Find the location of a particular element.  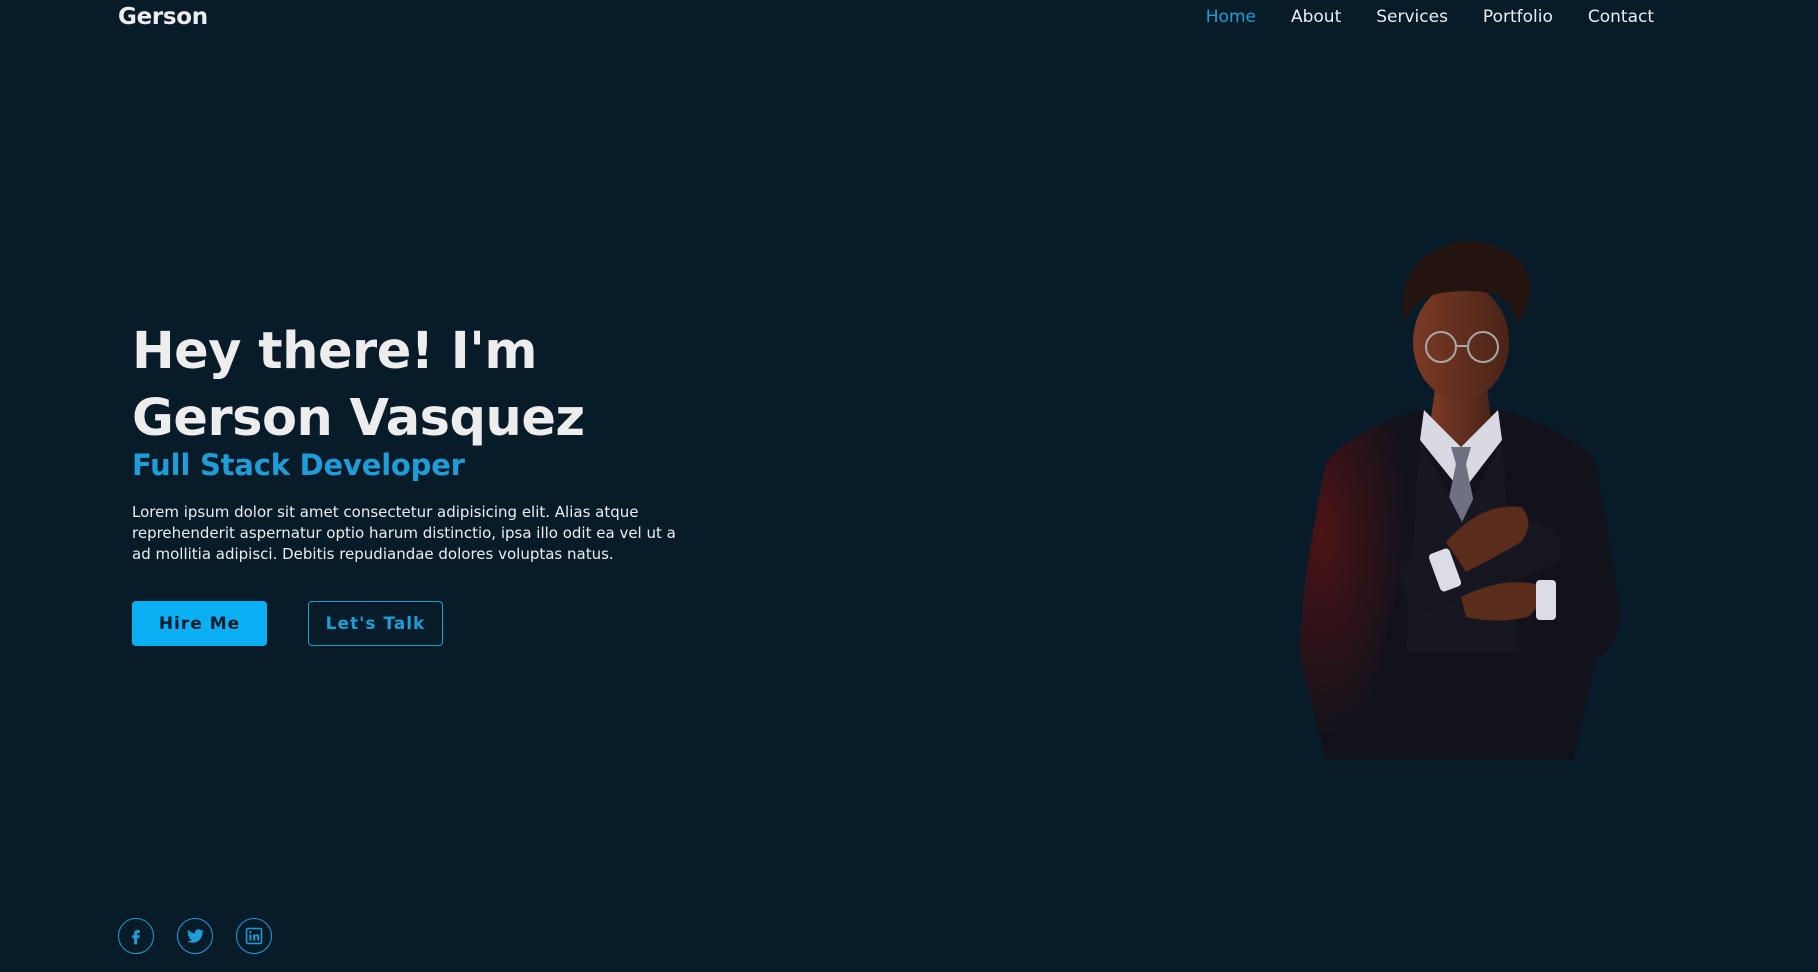

linkedin-link is located at coordinates (254, 936).